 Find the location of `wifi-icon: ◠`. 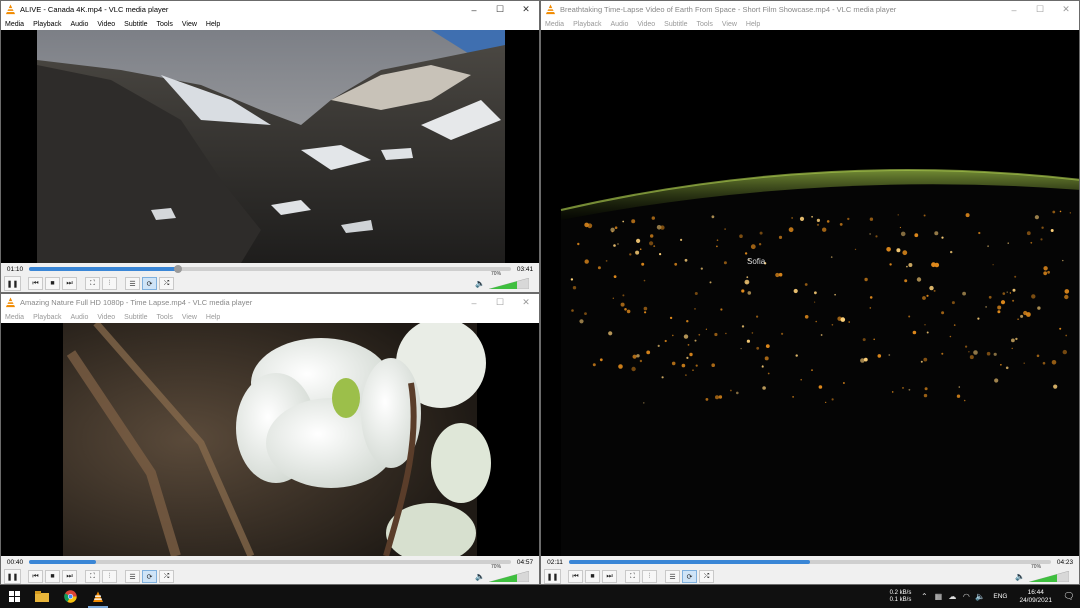

wifi-icon: ◠ is located at coordinates (966, 596).